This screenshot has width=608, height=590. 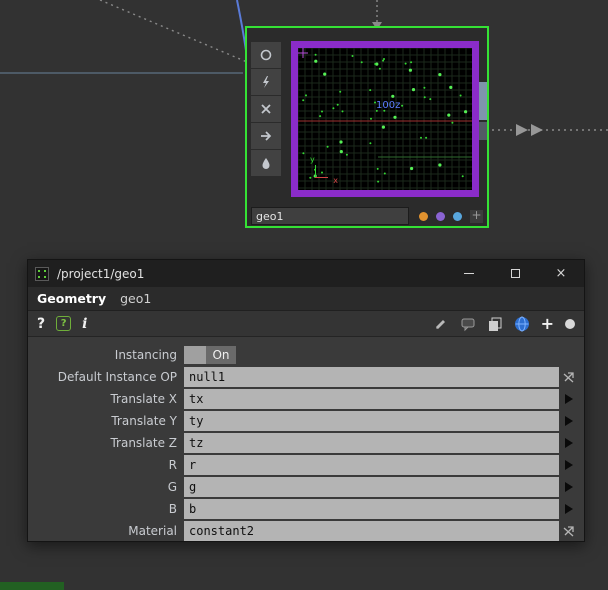 I want to click on parameter-label: Default Instance OP, so click(x=117, y=377).